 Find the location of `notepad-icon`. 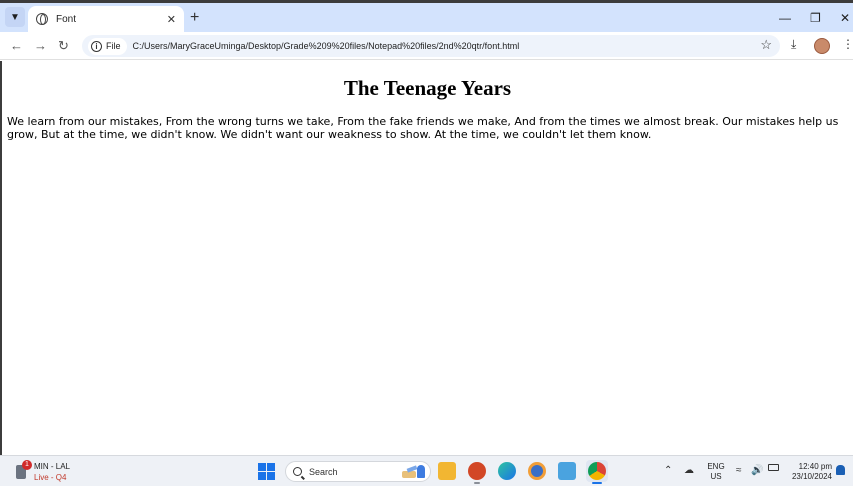

notepad-icon is located at coordinates (567, 471).